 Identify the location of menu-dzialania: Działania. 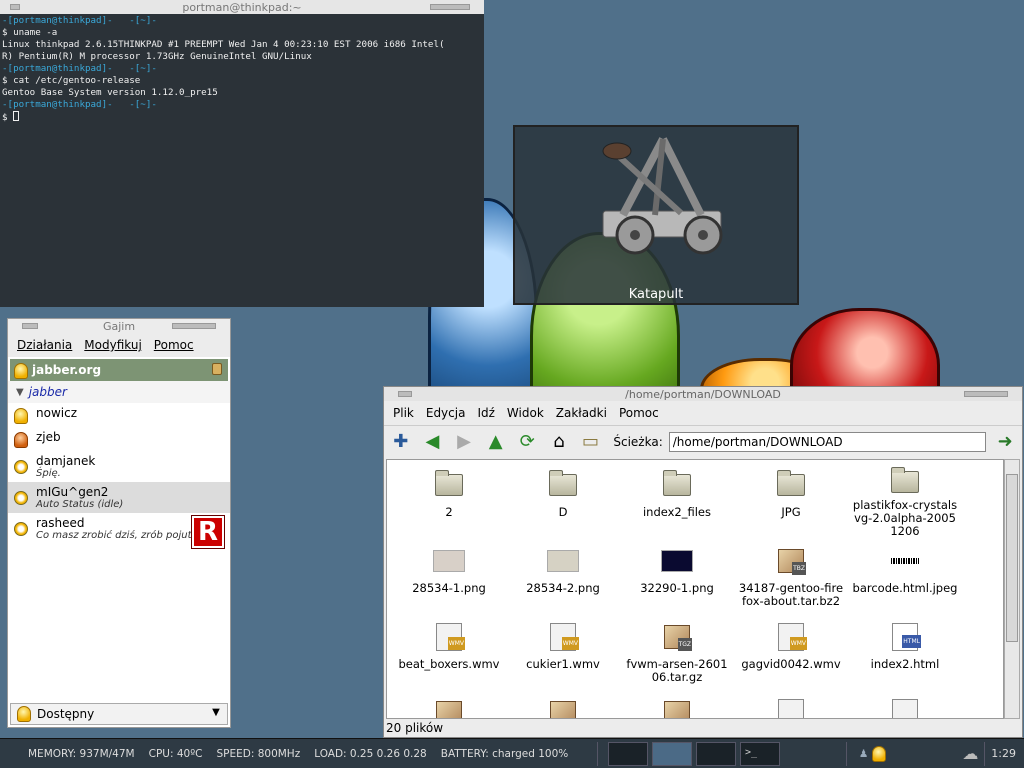
(44, 345).